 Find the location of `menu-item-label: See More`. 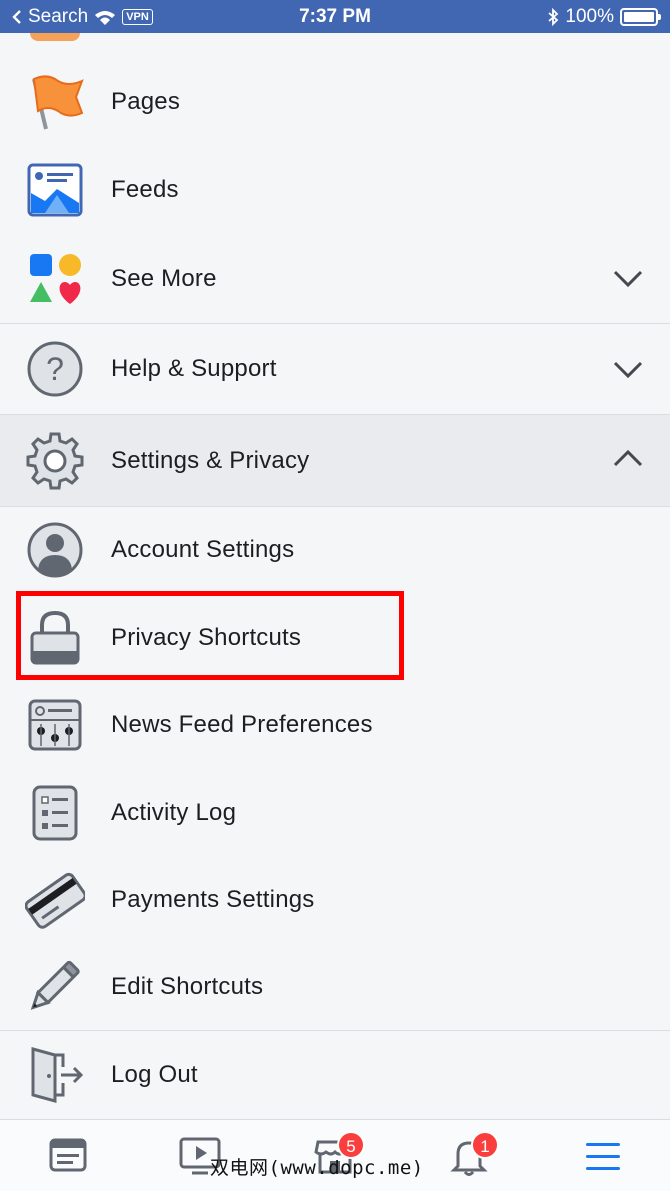

menu-item-label: See More is located at coordinates (164, 278).